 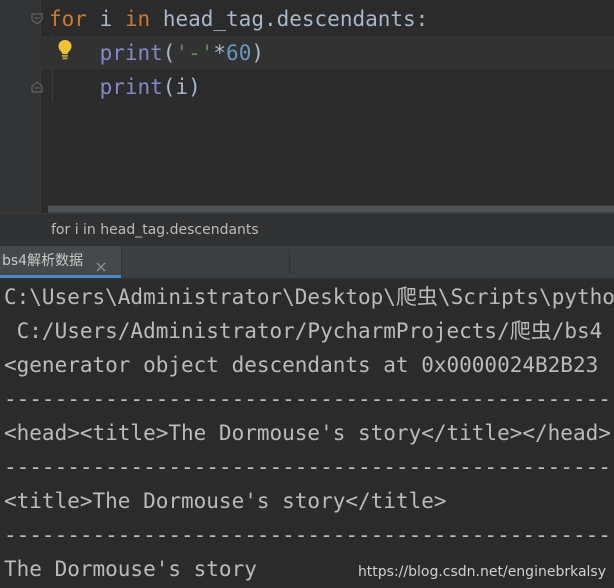 I want to click on code-line-text: for i in head_tag.descendants:, so click(x=238, y=19).